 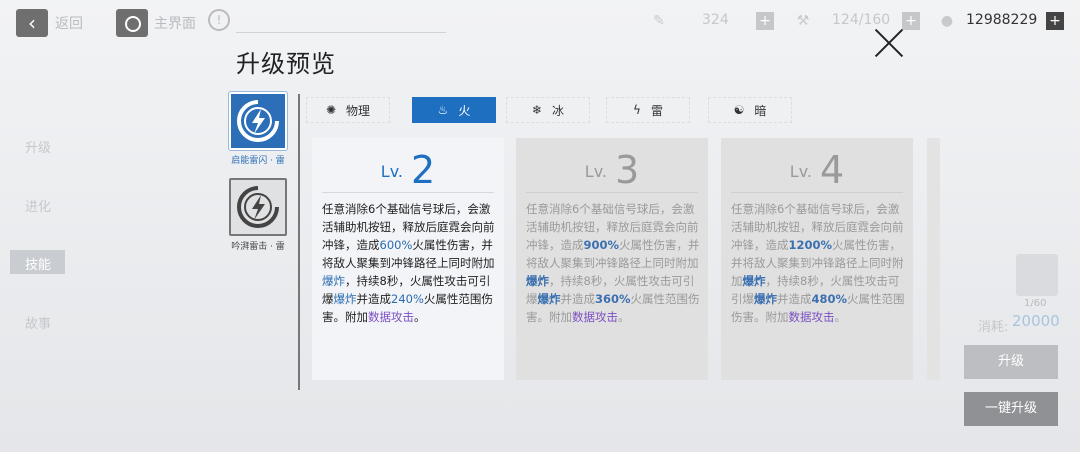 I want to click on energy-icon: ✎, so click(x=659, y=21).